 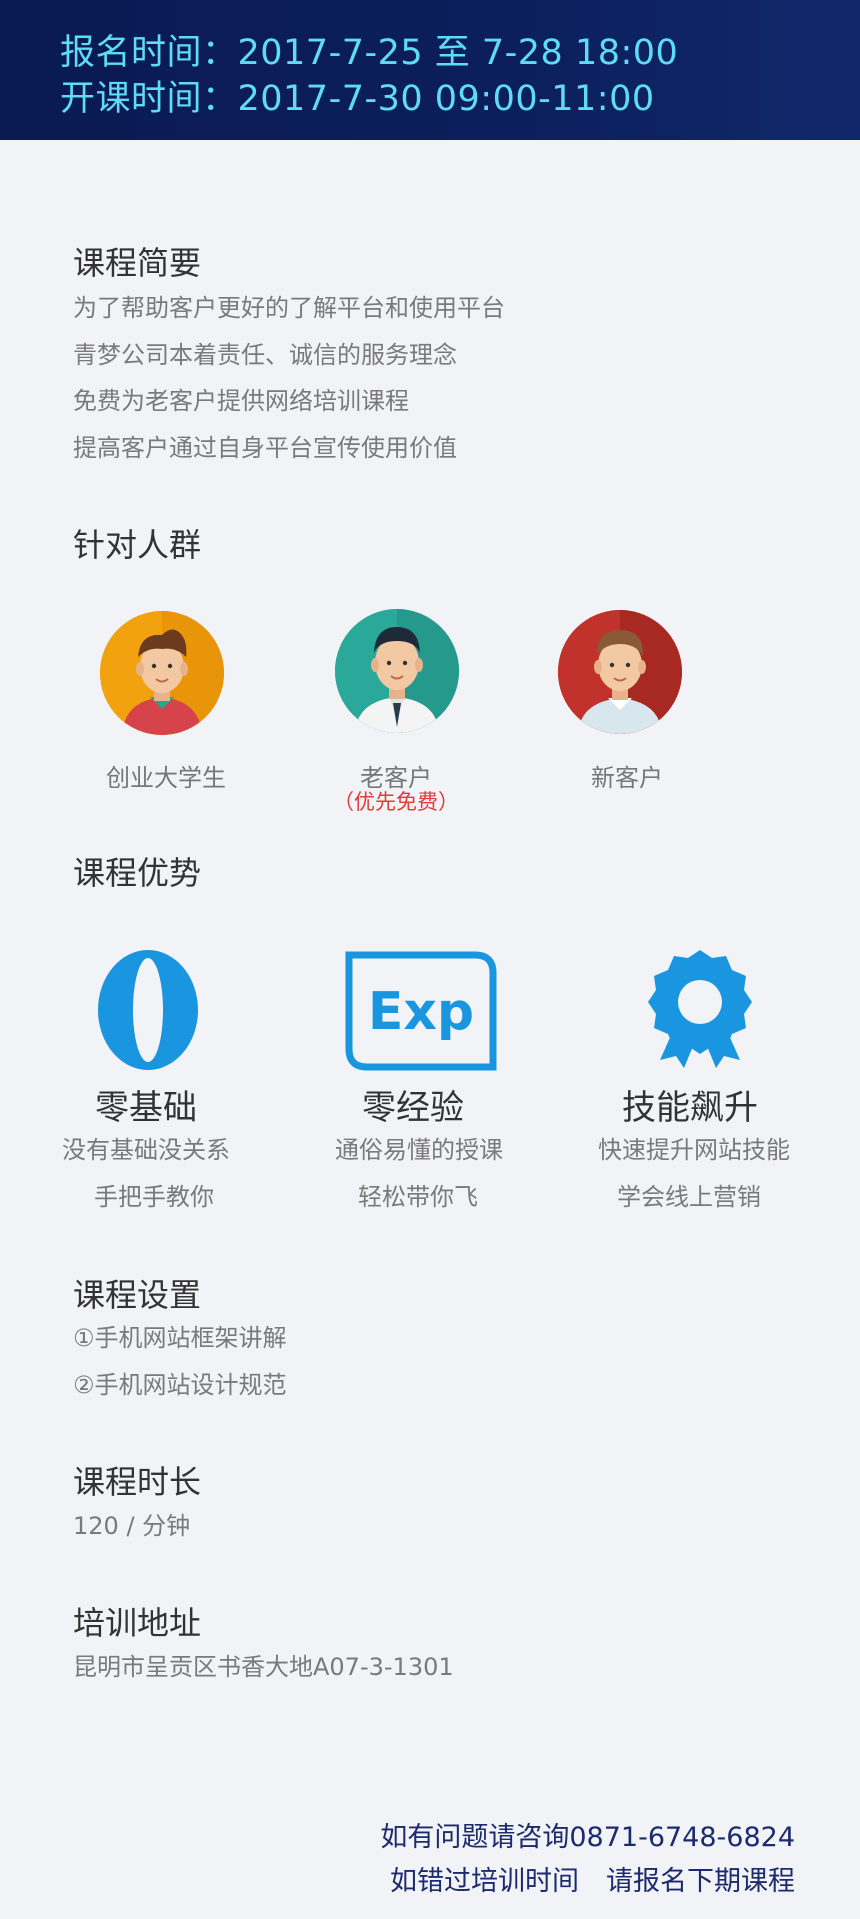 I want to click on advantage-title-skill-boost: 技能飙升, so click(x=690, y=1108).